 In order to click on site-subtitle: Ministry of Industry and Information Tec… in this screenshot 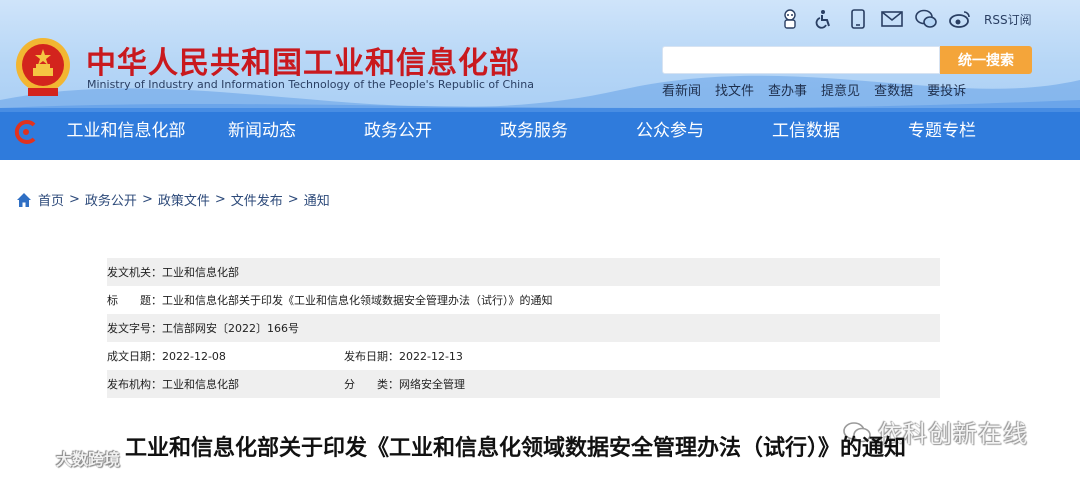, I will do `click(310, 84)`.